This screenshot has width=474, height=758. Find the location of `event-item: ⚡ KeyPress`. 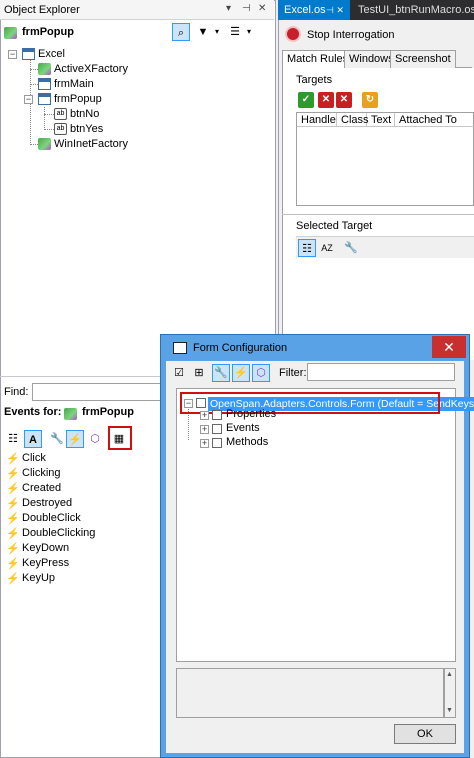

event-item: ⚡ KeyPress is located at coordinates (37, 564).